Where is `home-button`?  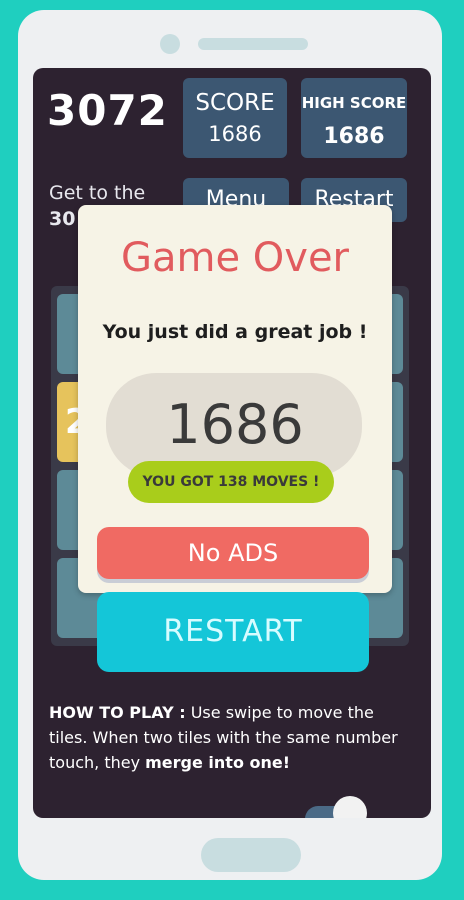
home-button is located at coordinates (251, 855).